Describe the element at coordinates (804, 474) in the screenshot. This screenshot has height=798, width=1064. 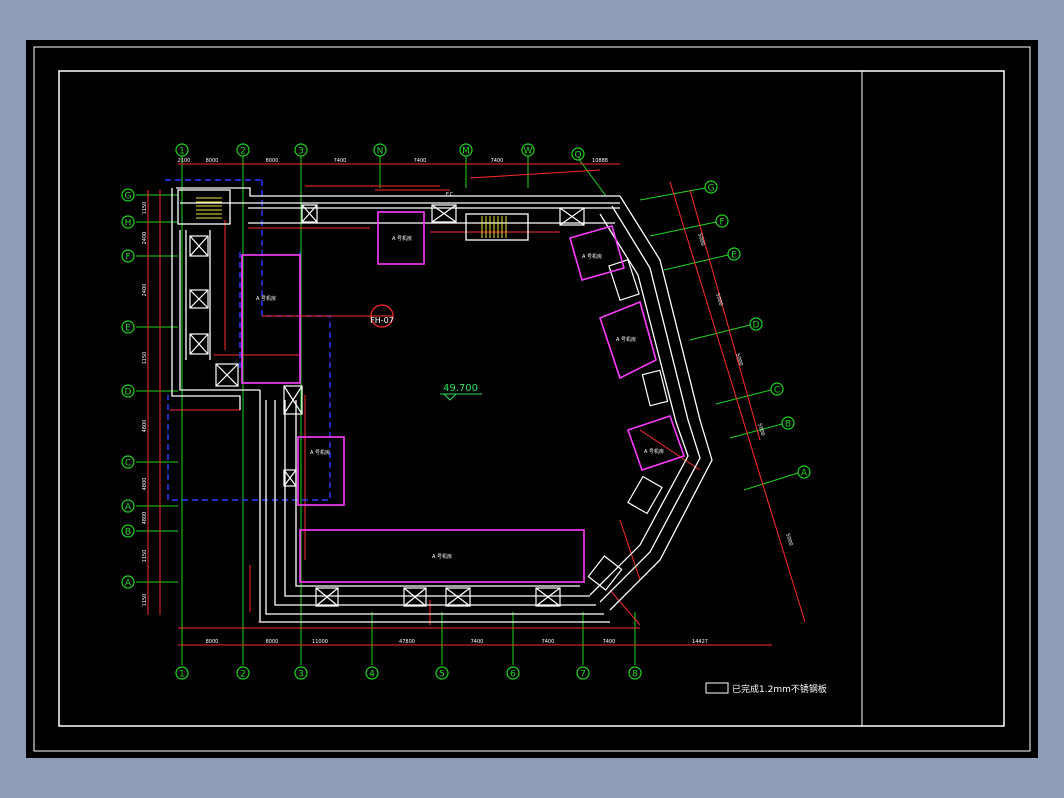
I see `grid-right-6-label: A` at that location.